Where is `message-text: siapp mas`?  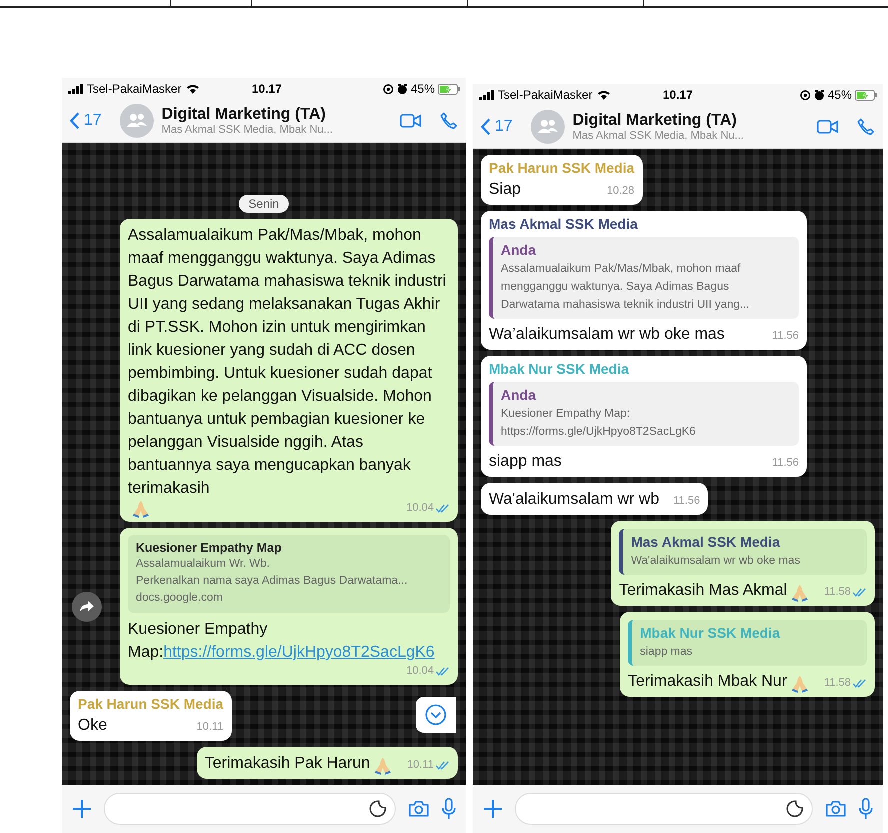
message-text: siapp mas is located at coordinates (525, 462).